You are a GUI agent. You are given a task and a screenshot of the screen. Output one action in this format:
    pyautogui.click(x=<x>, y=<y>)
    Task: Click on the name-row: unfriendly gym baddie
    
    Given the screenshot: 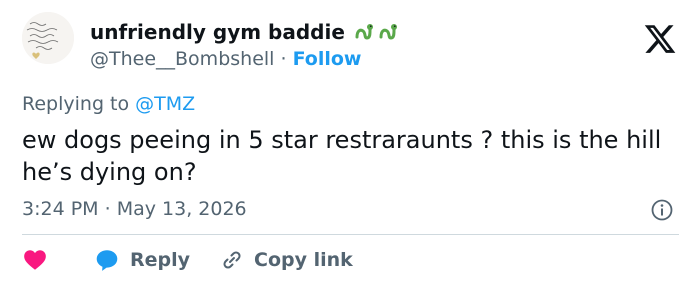 What is the action you would take?
    pyautogui.click(x=244, y=32)
    